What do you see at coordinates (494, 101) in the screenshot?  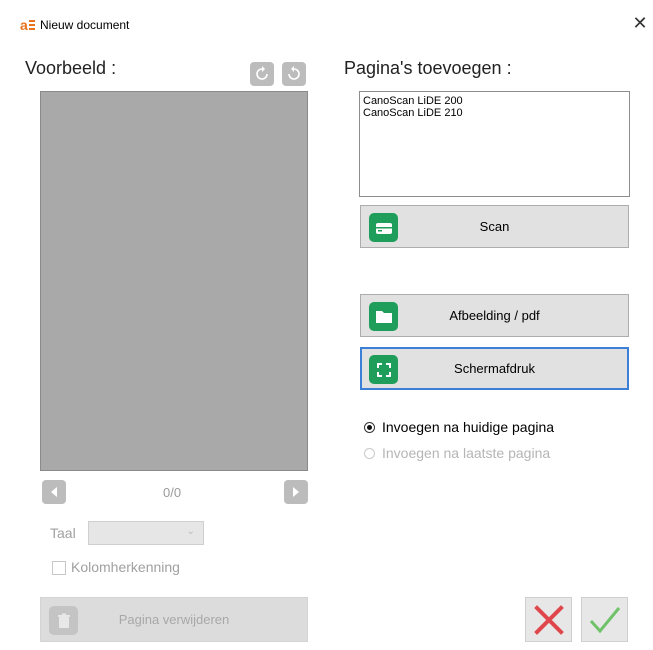 I see `list-item: CanoScan LiDE 200` at bounding box center [494, 101].